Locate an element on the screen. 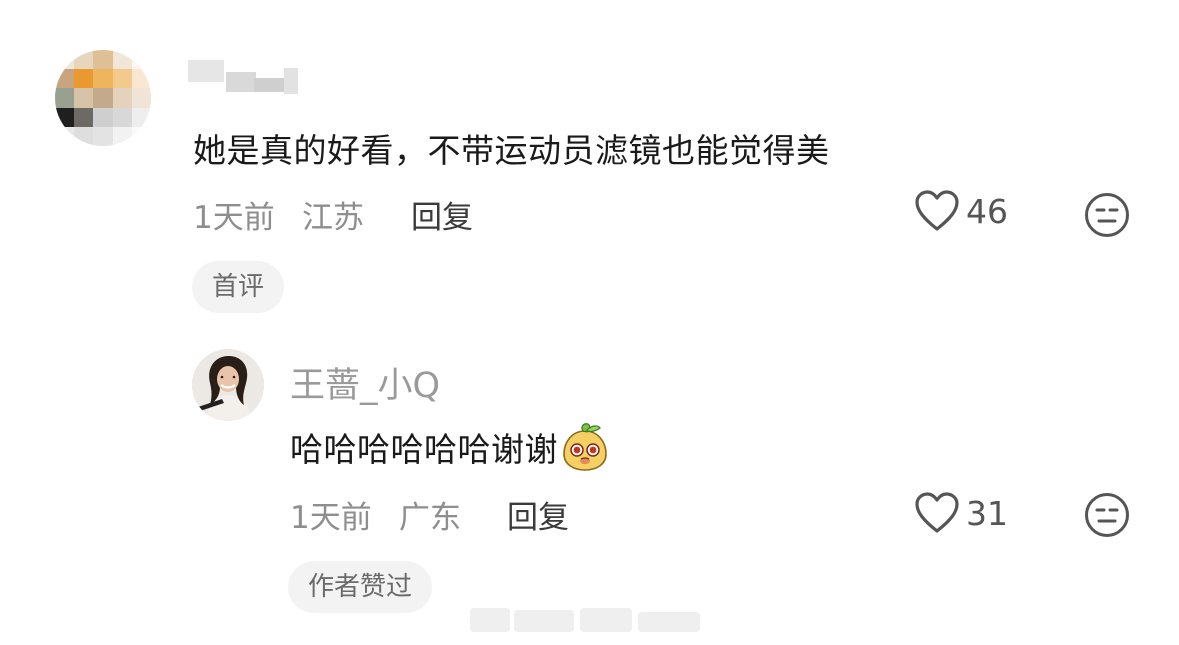 This screenshot has height=645, width=1179. reply-text: 哈哈哈哈哈哈谢谢 is located at coordinates (424, 449).